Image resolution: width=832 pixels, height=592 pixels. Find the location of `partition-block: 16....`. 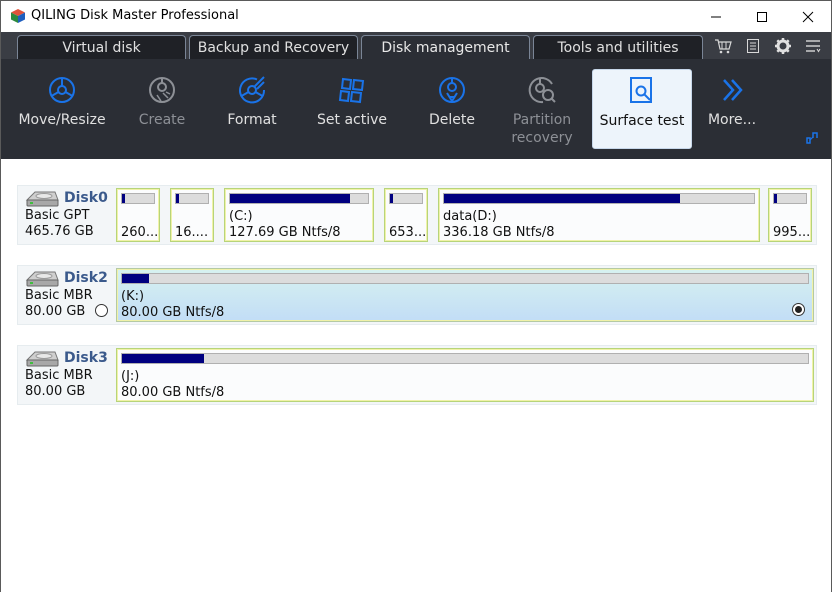

partition-block: 16.... is located at coordinates (192, 215).